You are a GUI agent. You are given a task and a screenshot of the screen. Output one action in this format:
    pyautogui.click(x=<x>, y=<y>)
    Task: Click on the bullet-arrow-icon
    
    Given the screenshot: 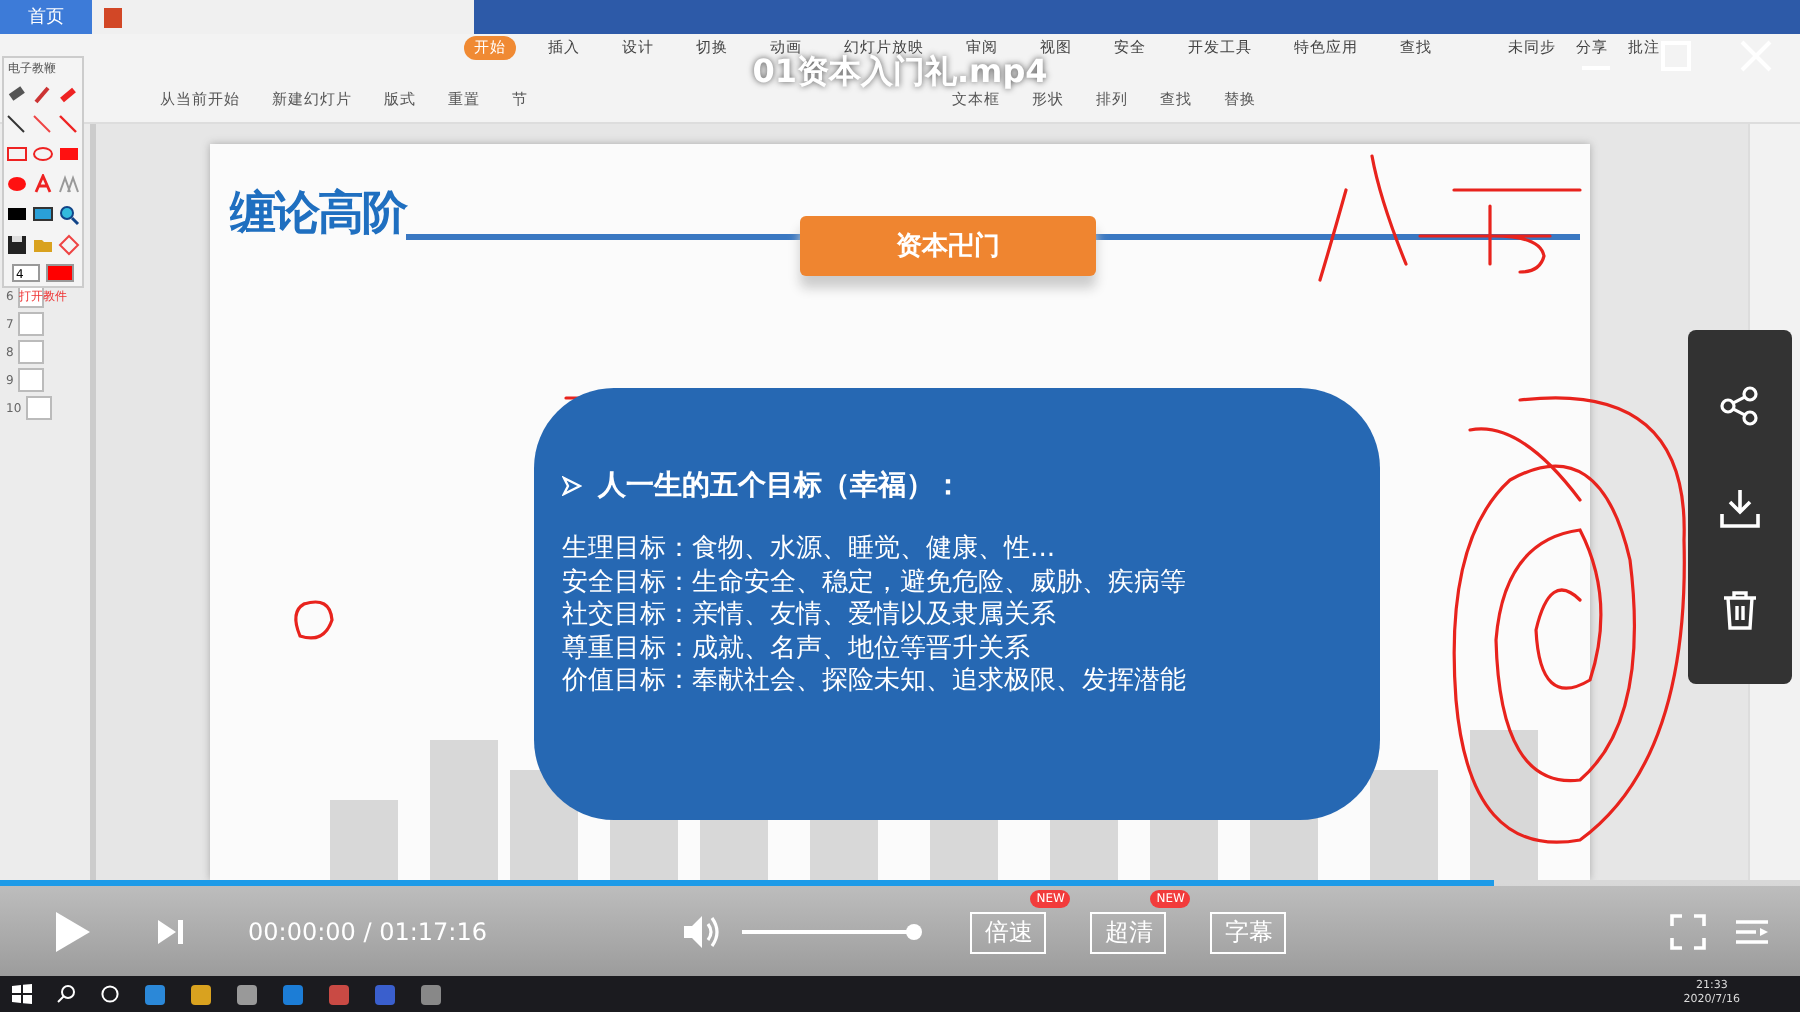 What is the action you would take?
    pyautogui.click(x=572, y=486)
    